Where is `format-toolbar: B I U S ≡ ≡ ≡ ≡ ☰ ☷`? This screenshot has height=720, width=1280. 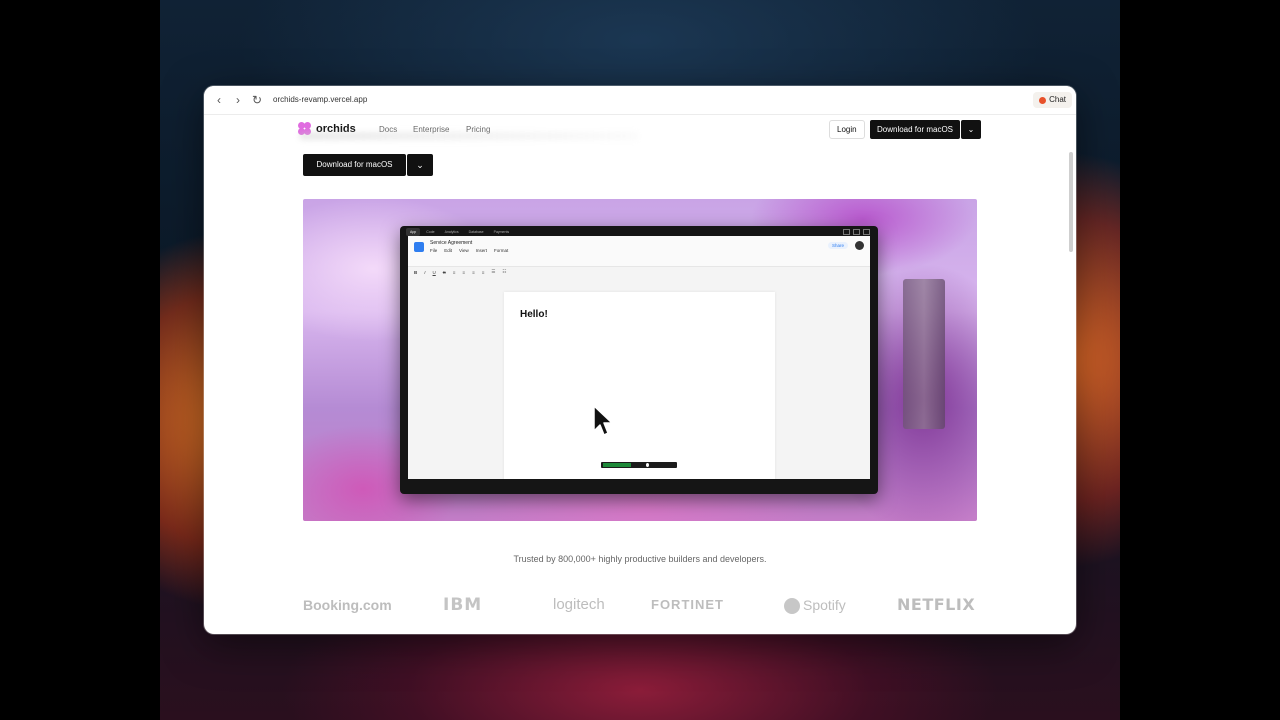
format-toolbar: B I U S ≡ ≡ ≡ ≡ ☰ ☷ is located at coordinates (639, 272).